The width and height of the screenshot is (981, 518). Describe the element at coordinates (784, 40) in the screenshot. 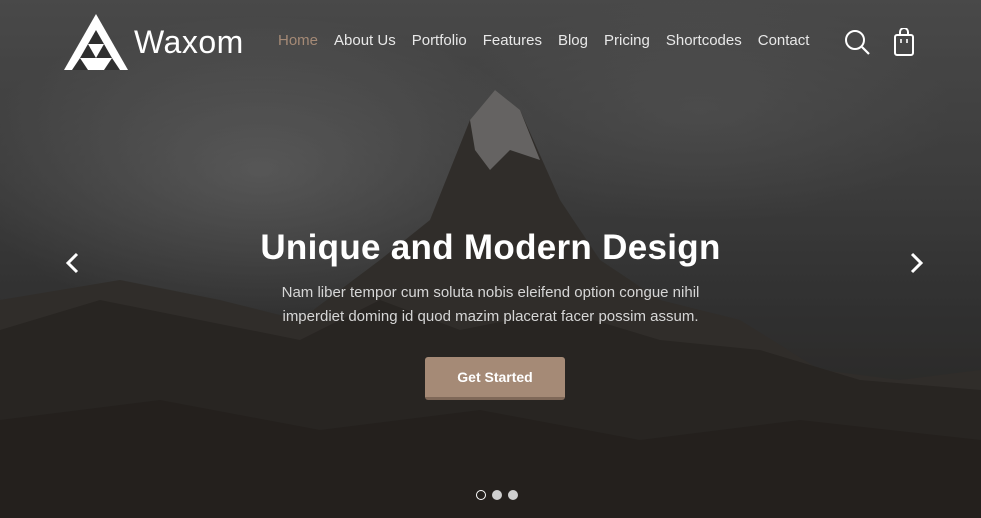

I see `nav-item-contact: Contact` at that location.